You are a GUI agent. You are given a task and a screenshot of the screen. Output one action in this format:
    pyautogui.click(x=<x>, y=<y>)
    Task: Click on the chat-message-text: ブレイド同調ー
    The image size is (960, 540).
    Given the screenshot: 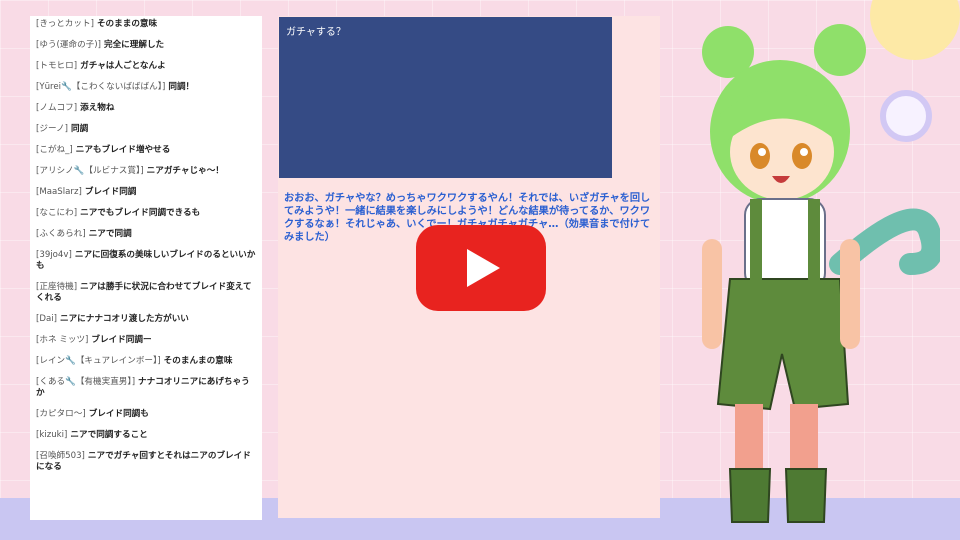 What is the action you would take?
    pyautogui.click(x=121, y=340)
    